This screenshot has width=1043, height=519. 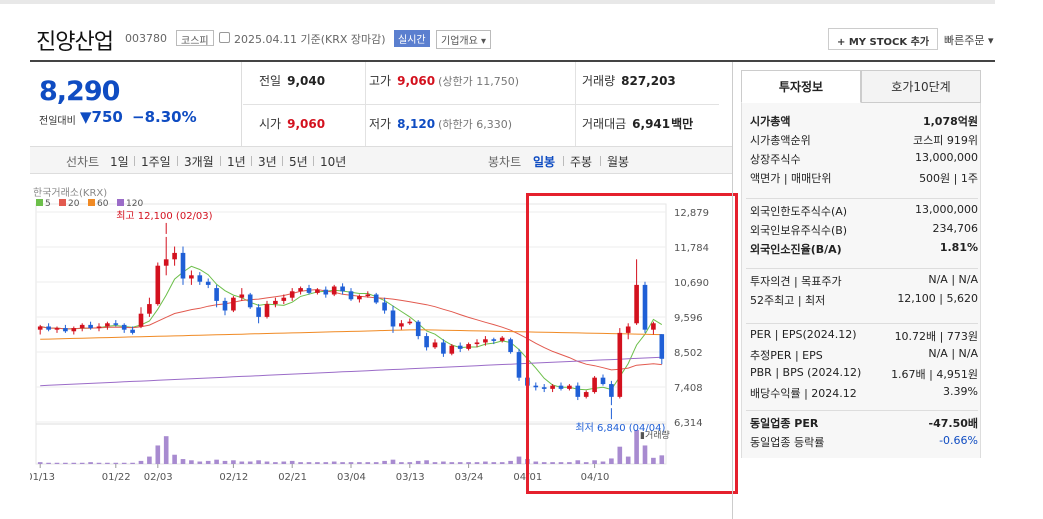 What do you see at coordinates (798, 211) in the screenshot?
I see `info-label: 외국인한도주식수(A)` at bounding box center [798, 211].